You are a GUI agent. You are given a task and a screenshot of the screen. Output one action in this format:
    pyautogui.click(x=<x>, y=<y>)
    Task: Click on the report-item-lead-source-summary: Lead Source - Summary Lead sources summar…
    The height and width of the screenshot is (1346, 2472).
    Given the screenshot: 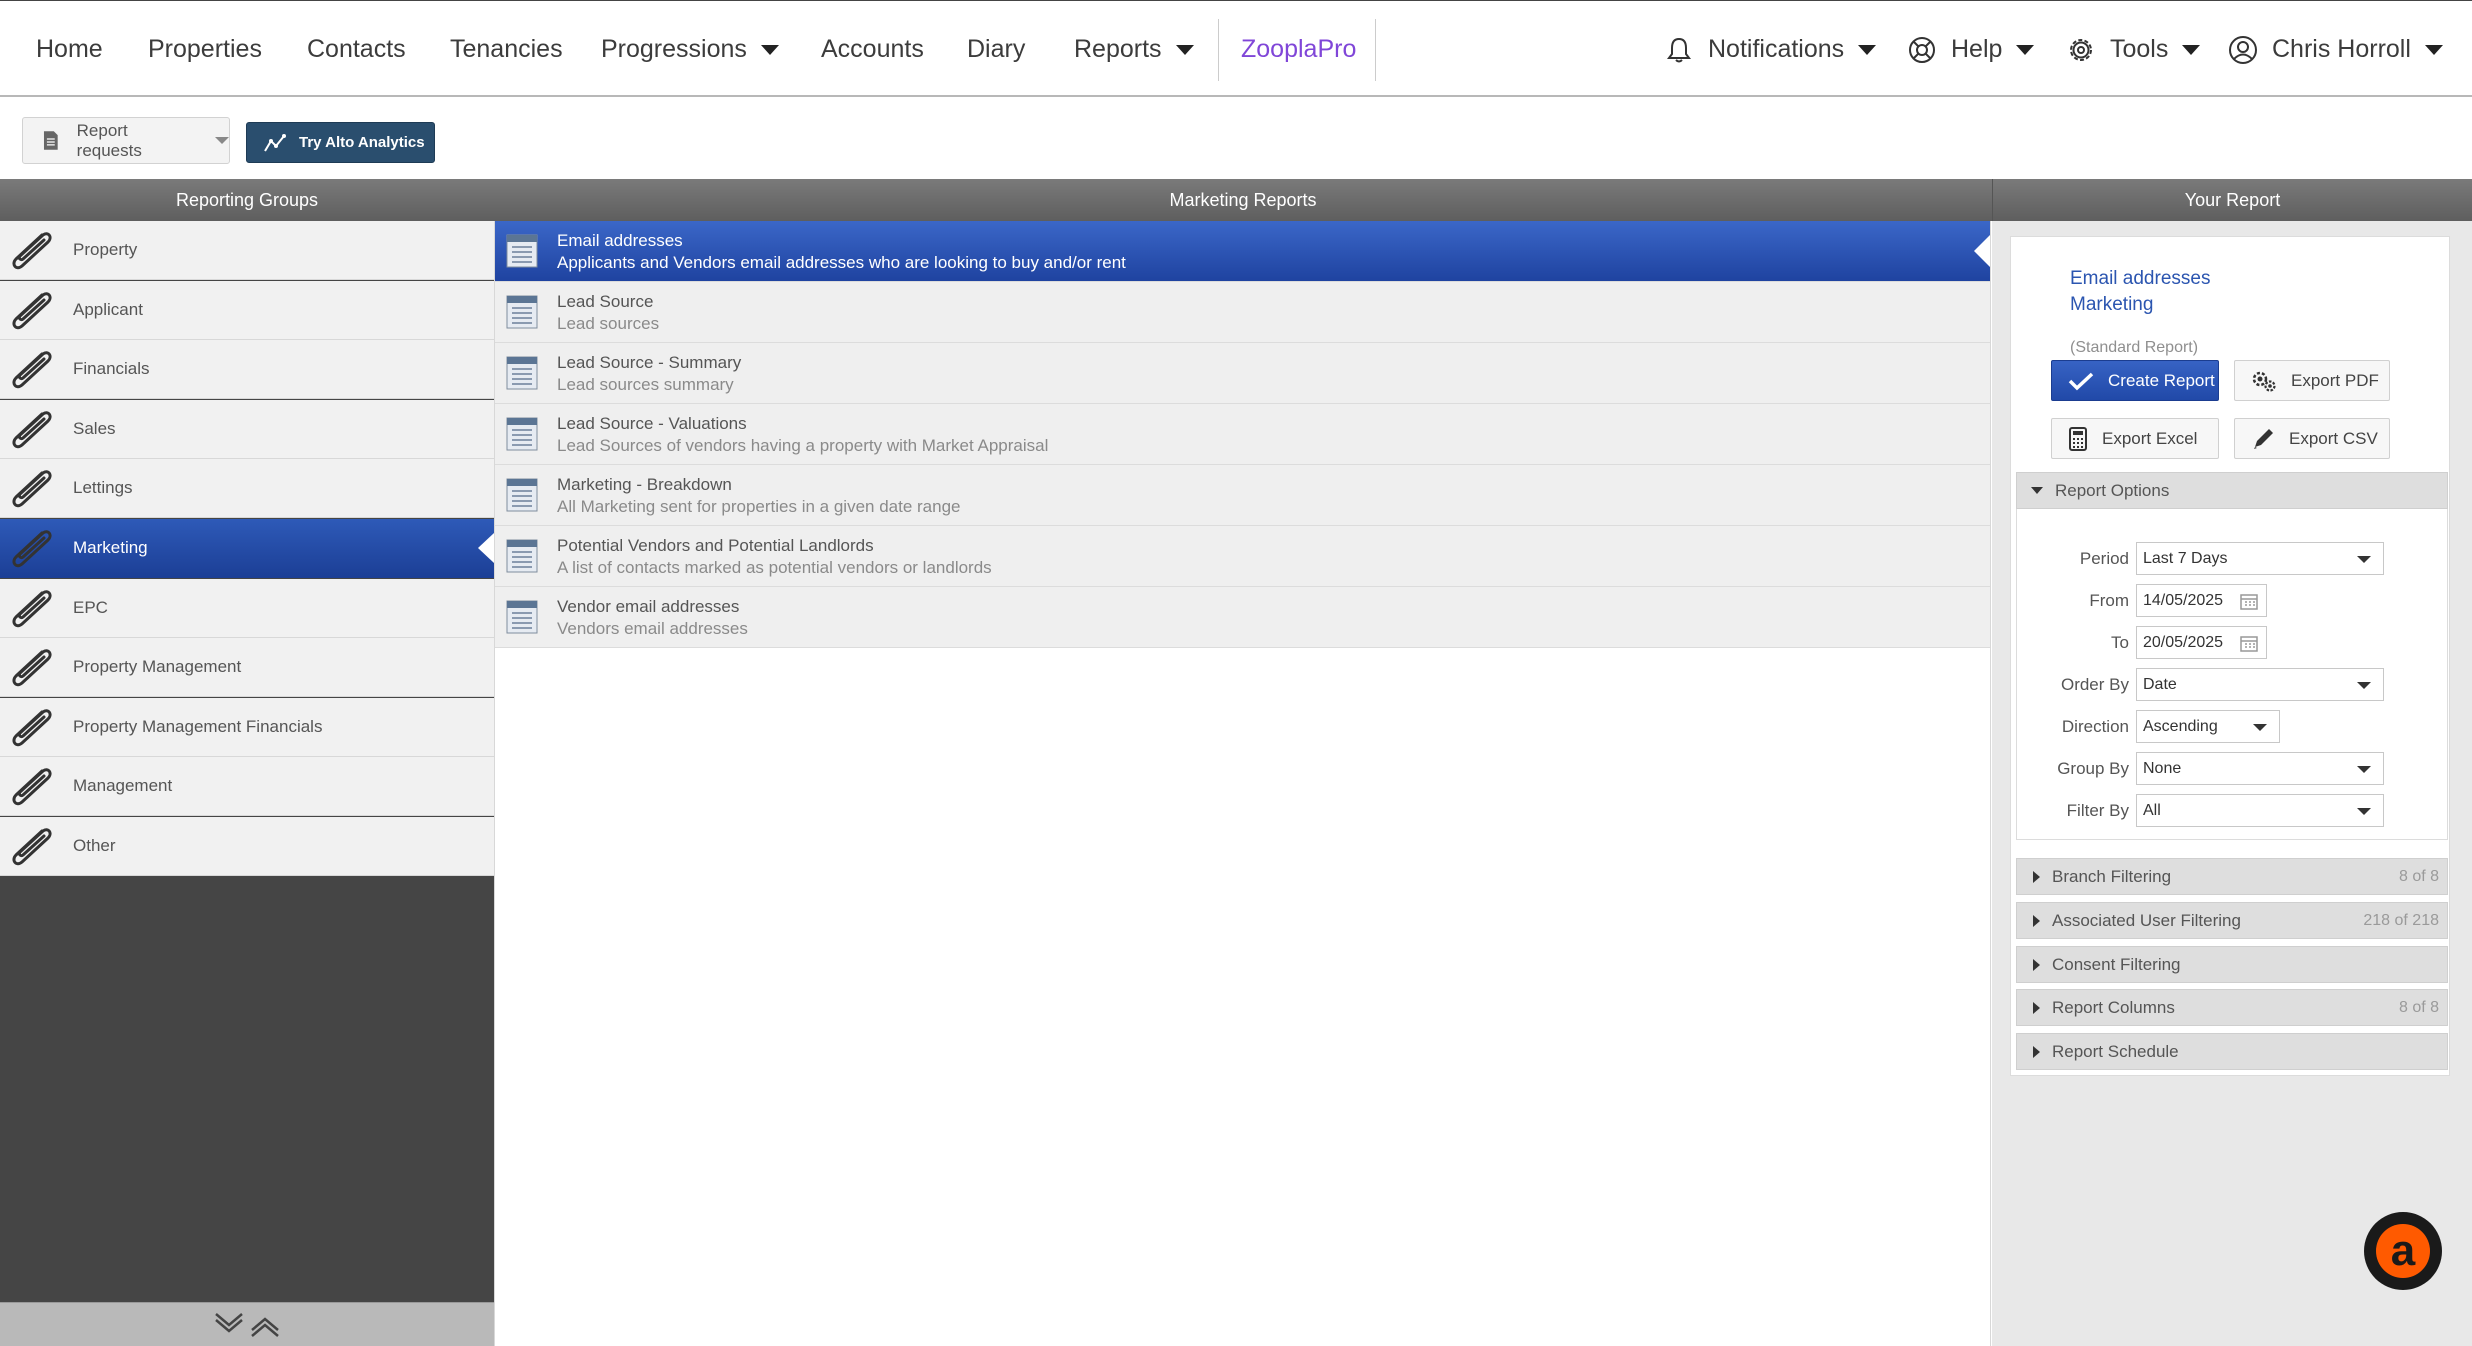 What is the action you would take?
    pyautogui.click(x=1242, y=373)
    